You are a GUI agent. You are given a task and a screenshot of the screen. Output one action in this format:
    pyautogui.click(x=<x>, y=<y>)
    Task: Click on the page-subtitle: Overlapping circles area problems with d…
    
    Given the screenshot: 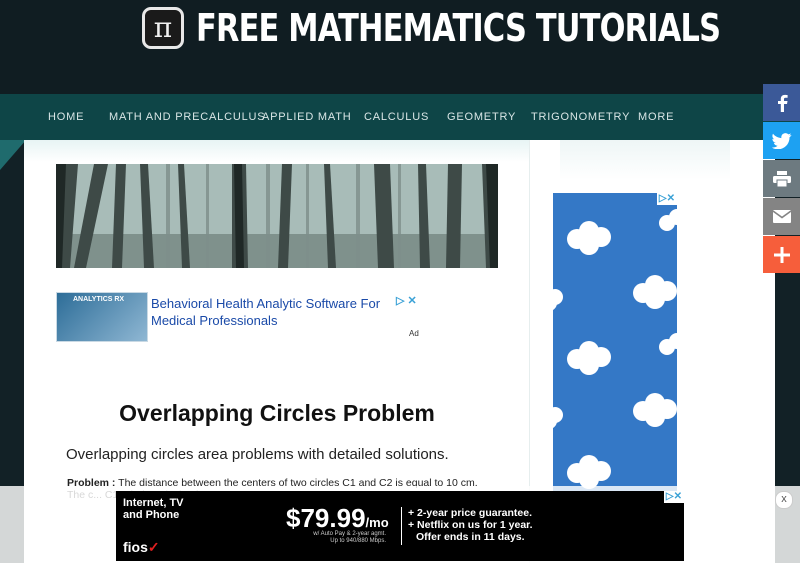 What is the action you would take?
    pyautogui.click(x=257, y=454)
    